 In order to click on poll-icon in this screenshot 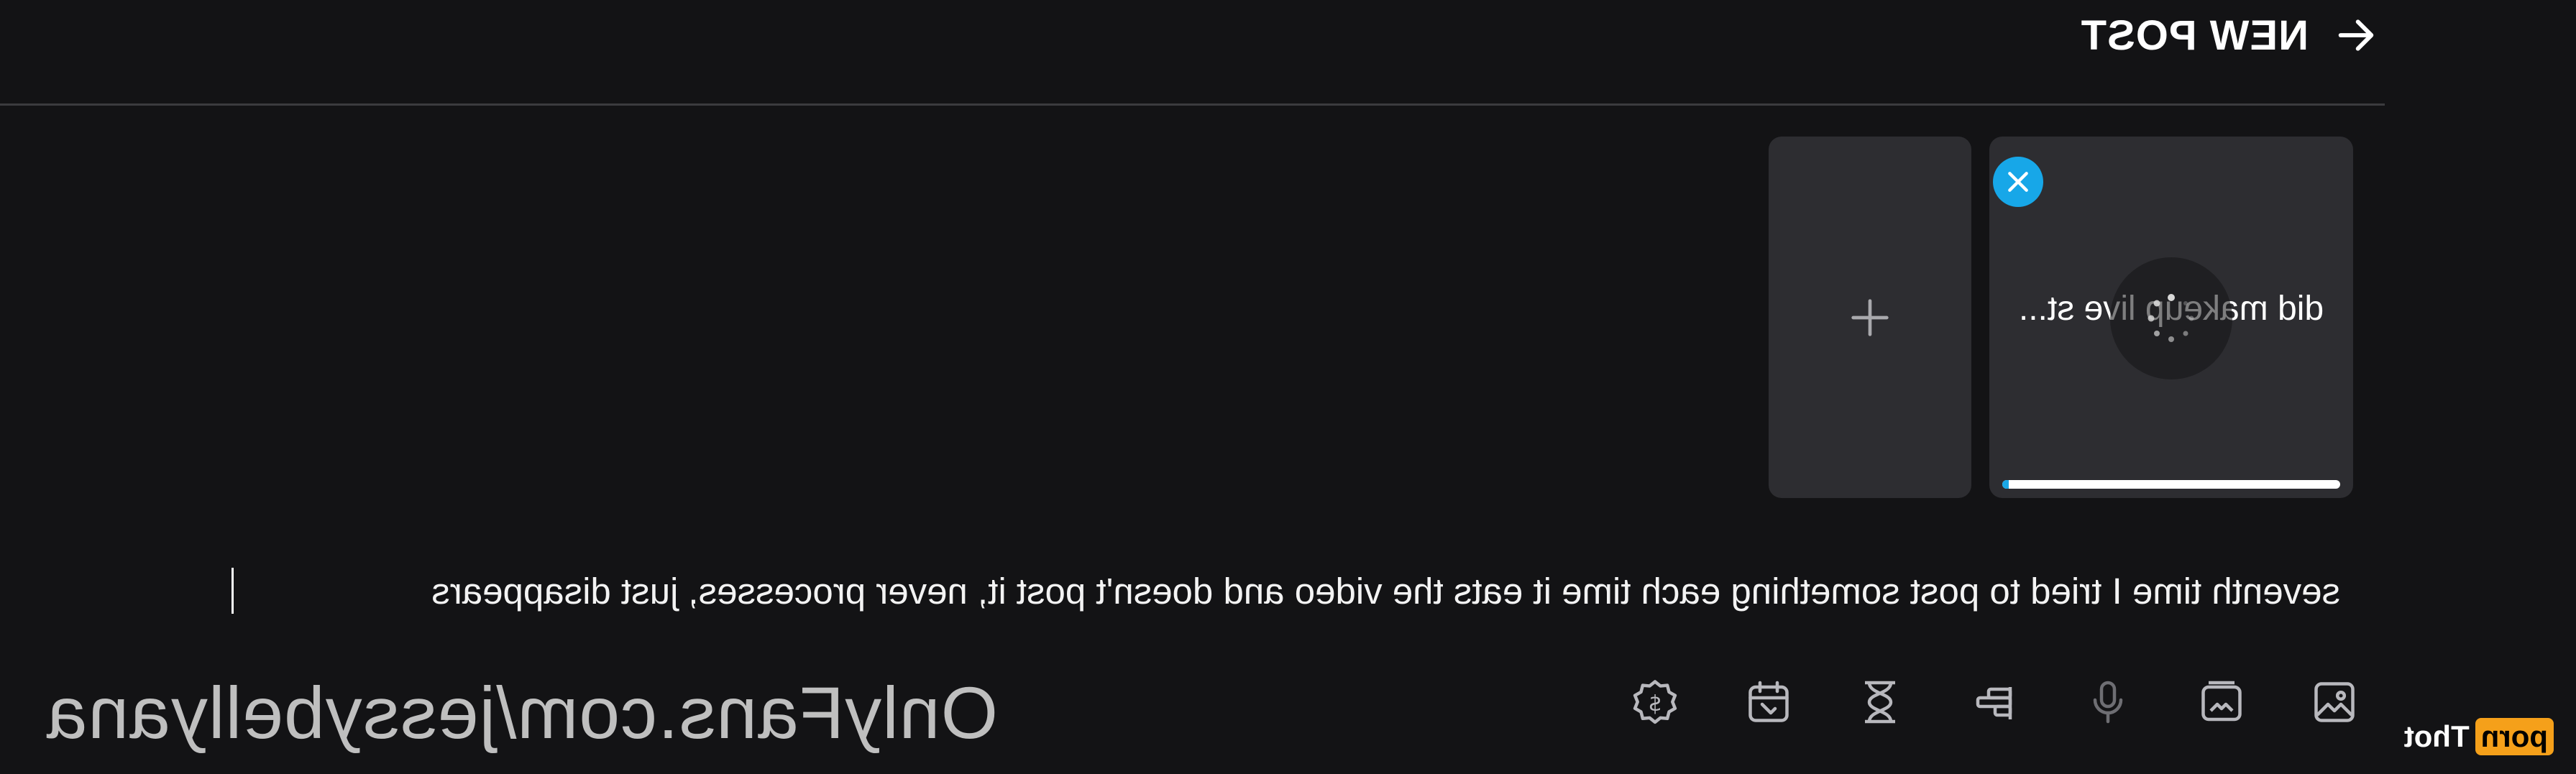, I will do `click(1994, 703)`.